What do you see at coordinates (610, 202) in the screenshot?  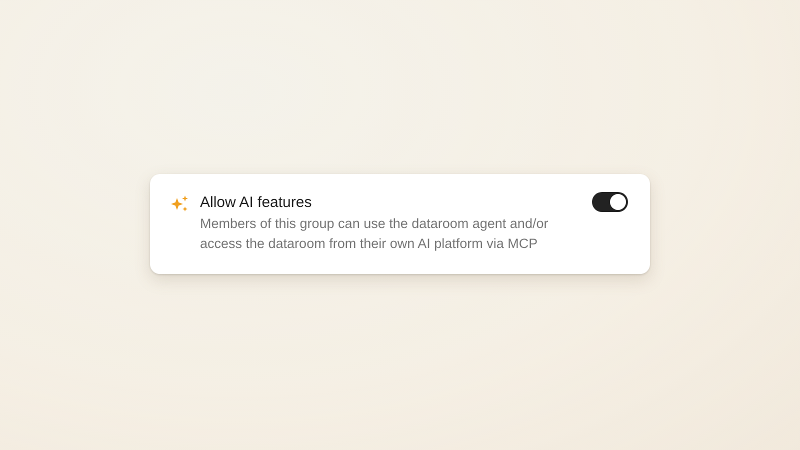 I see `toggle-switch` at bounding box center [610, 202].